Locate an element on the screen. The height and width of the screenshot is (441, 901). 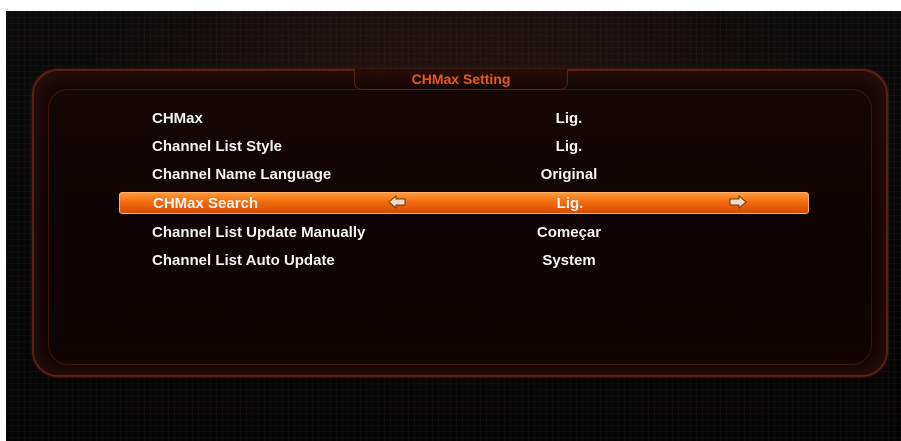
setting-row-chmax-search: CHMax Search Lig. is located at coordinates (464, 203).